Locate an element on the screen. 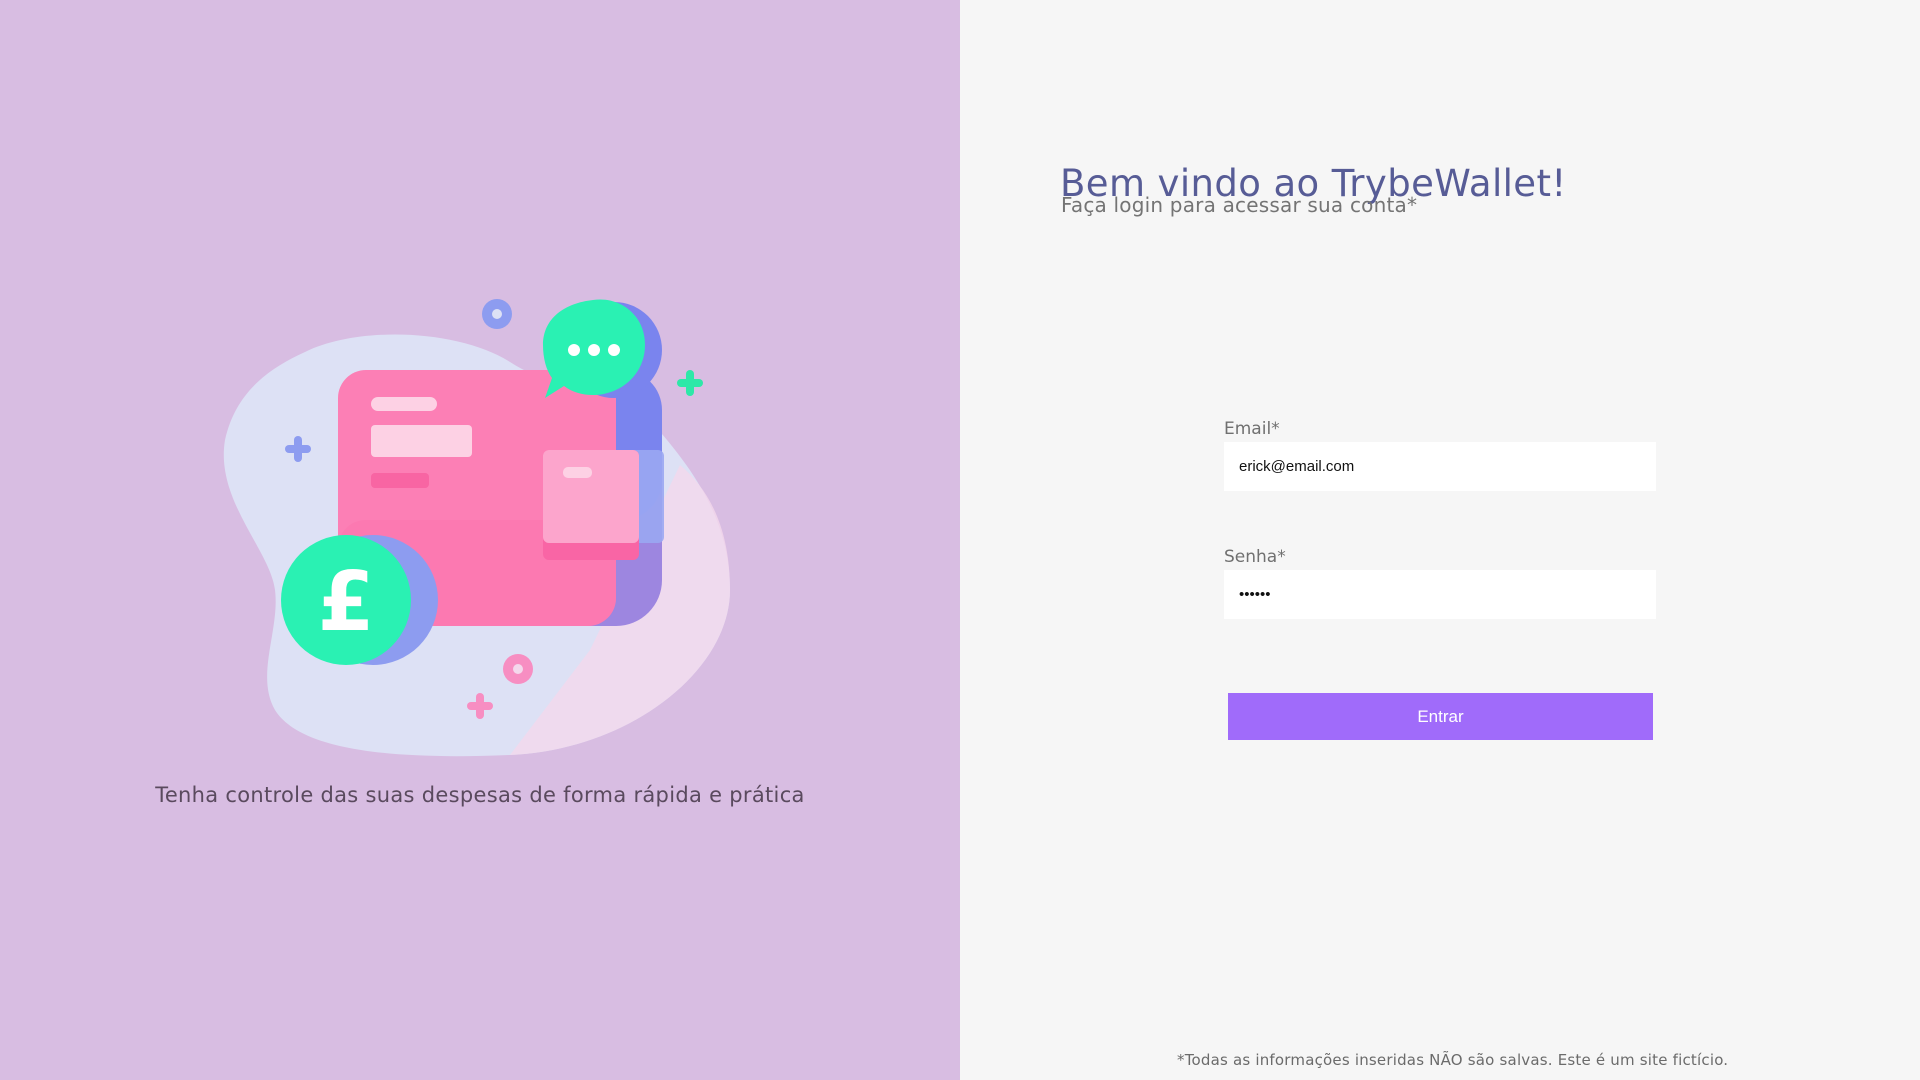  email-field is located at coordinates (1440, 466).